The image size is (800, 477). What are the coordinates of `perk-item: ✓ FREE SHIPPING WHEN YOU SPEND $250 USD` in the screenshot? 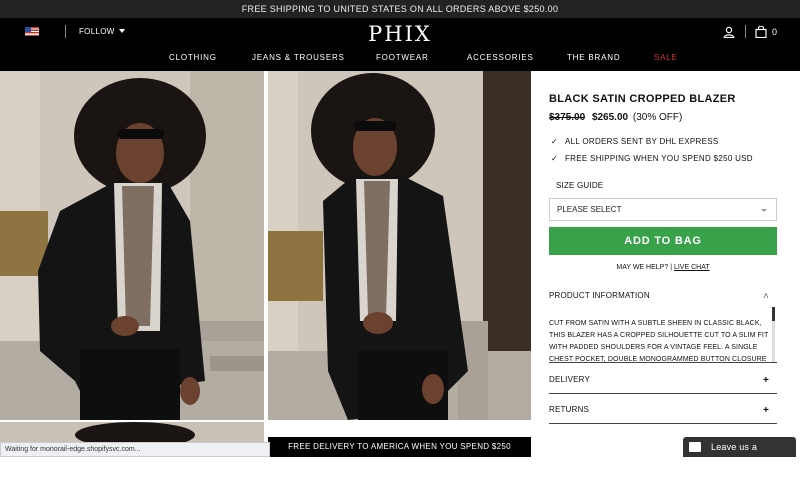 It's located at (652, 158).